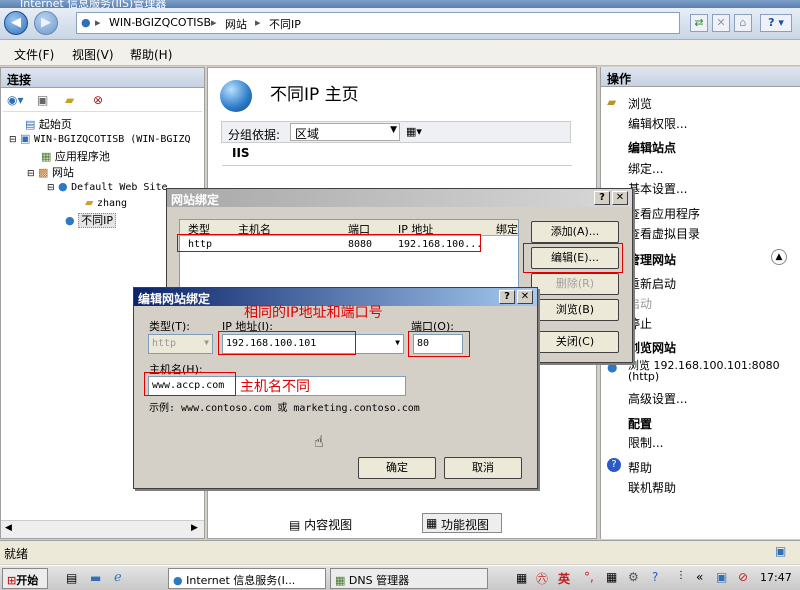  What do you see at coordinates (241, 153) in the screenshot?
I see `iis-section-label: IIS` at bounding box center [241, 153].